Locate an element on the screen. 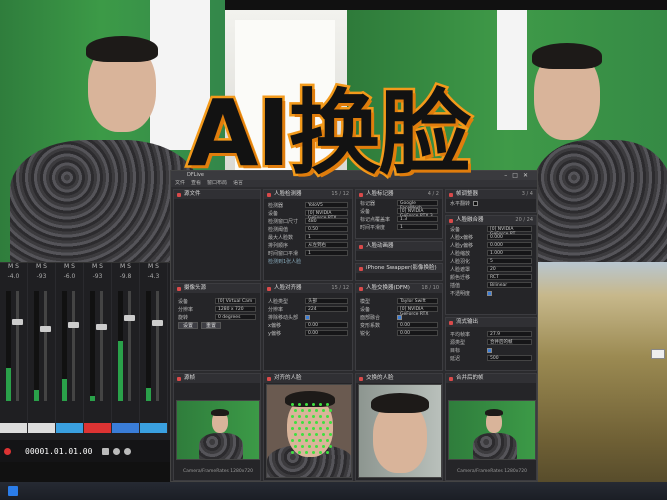 Image resolution: width=667 pixels, height=500 pixels. setting-field: 224 is located at coordinates (326, 309).